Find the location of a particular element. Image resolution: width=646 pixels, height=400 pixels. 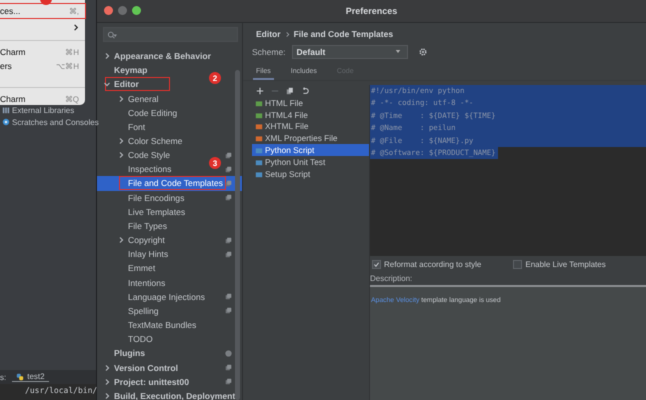

template-item: HTML4 File is located at coordinates (310, 114).